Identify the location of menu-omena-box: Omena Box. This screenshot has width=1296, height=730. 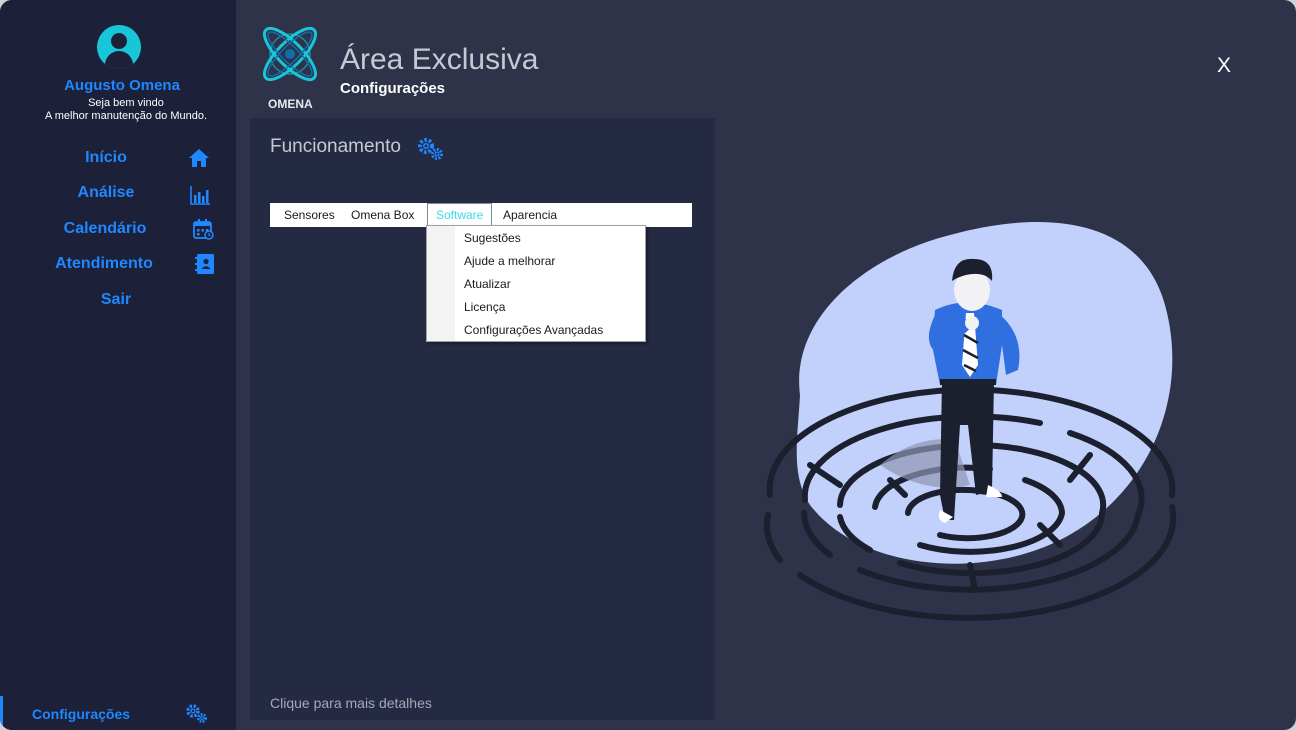
(382, 215).